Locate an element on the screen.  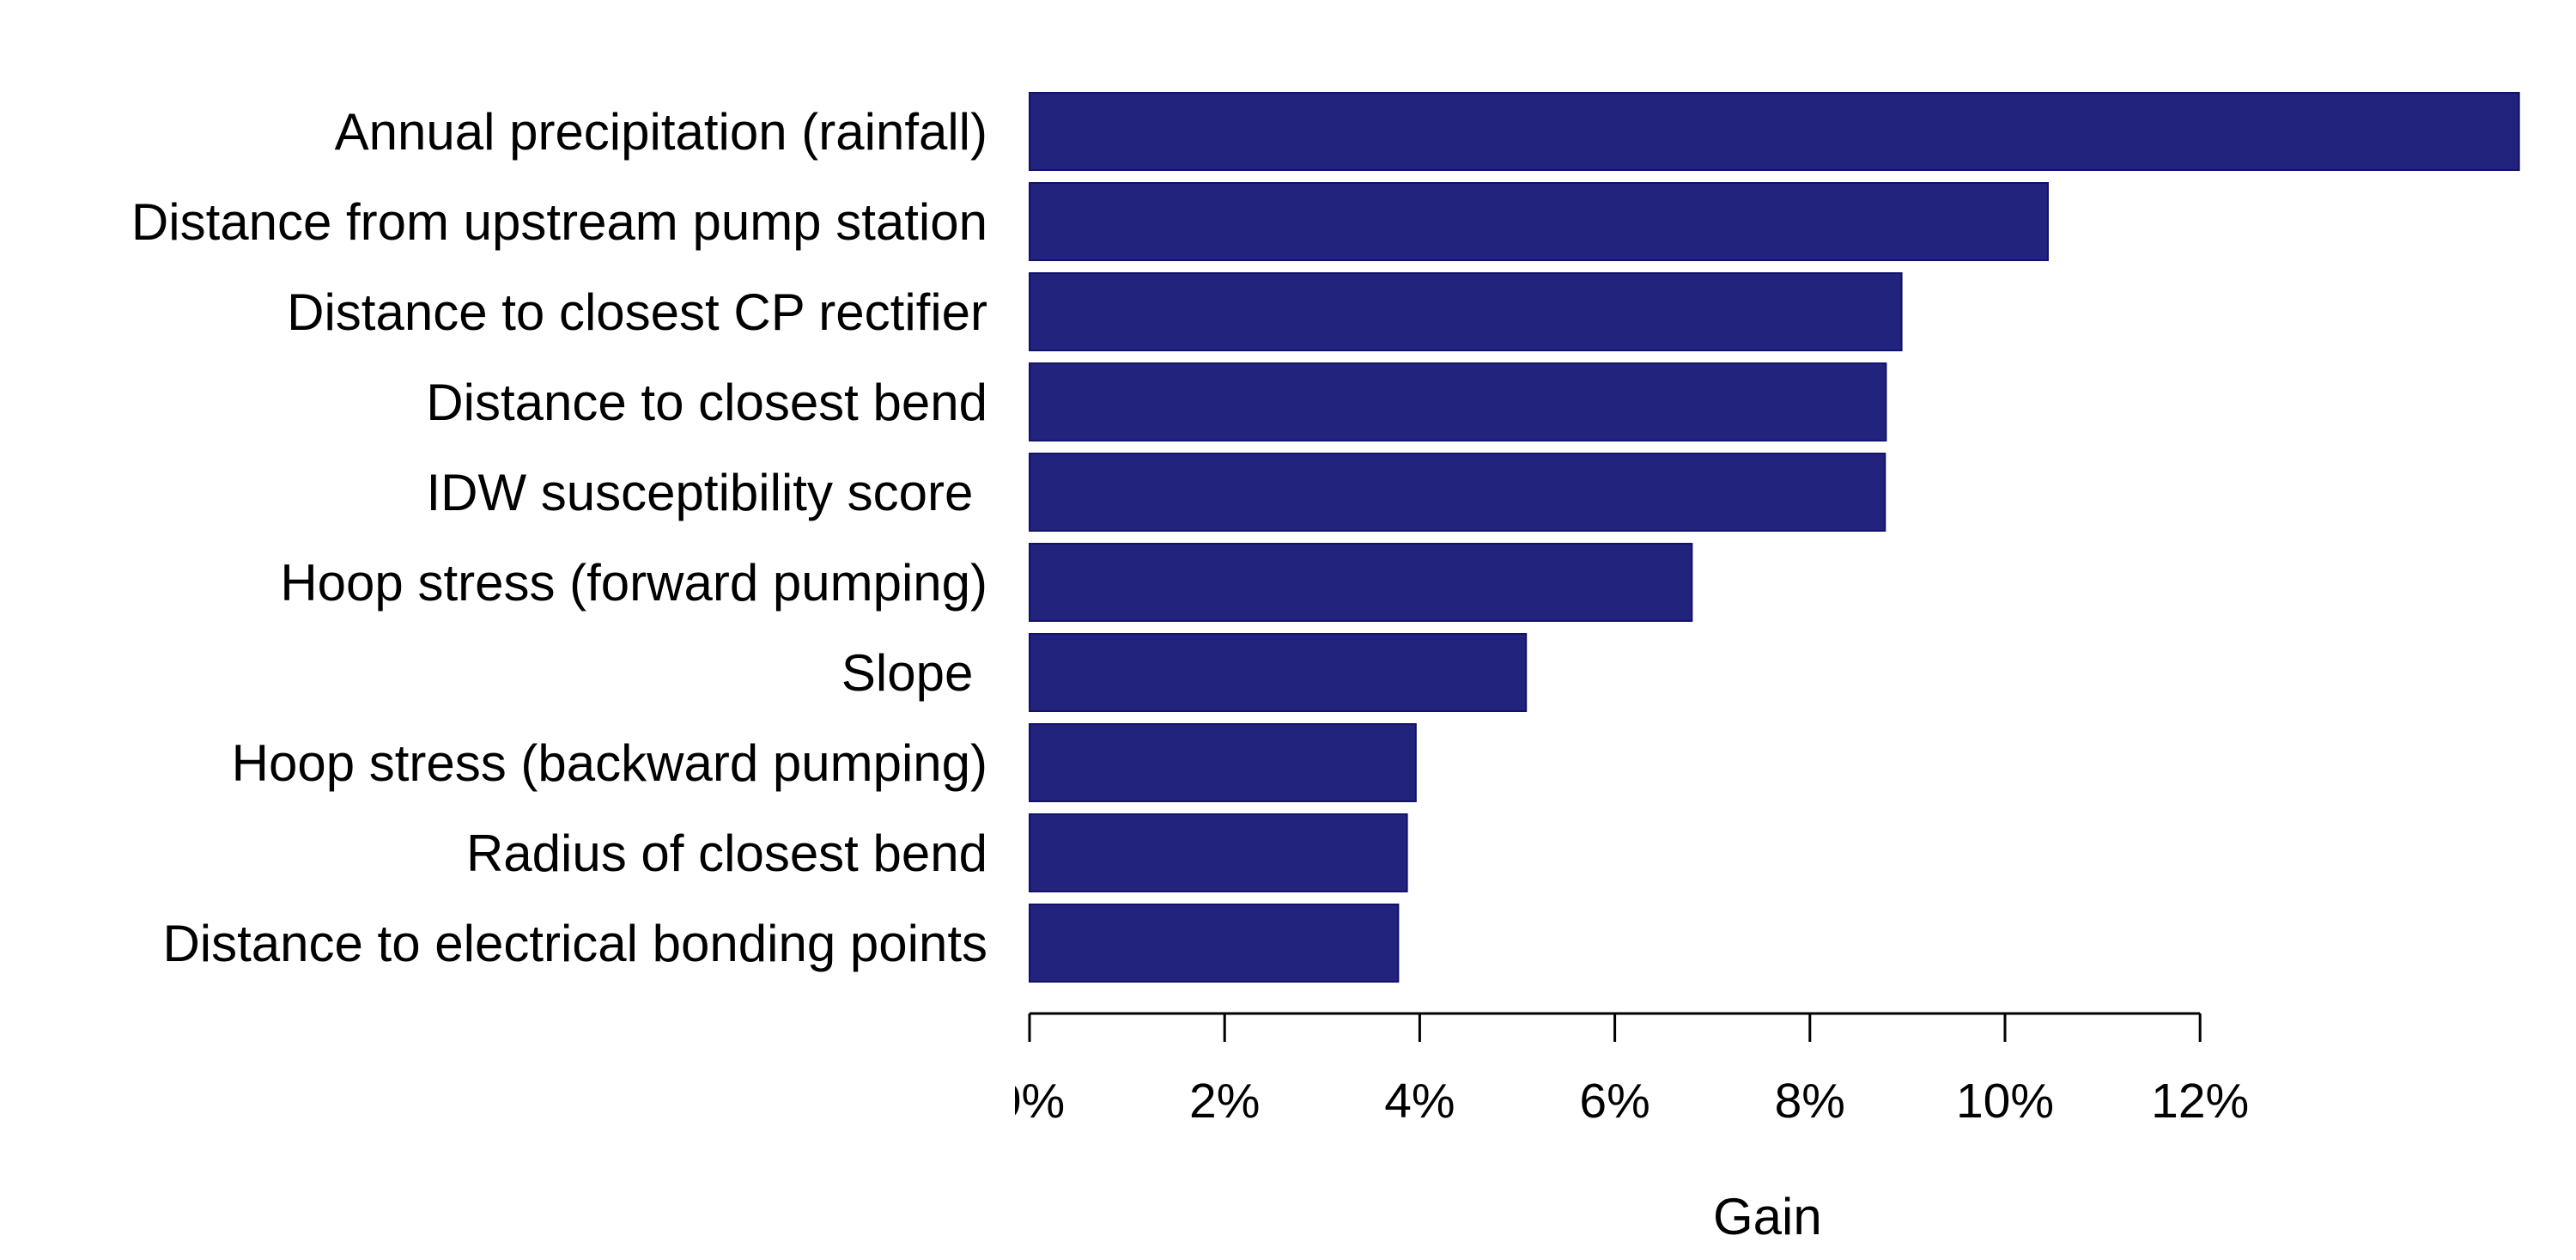
x-axis: 0% 2% 4% 6% 8% 10% 12% is located at coordinates (1621, 1071).